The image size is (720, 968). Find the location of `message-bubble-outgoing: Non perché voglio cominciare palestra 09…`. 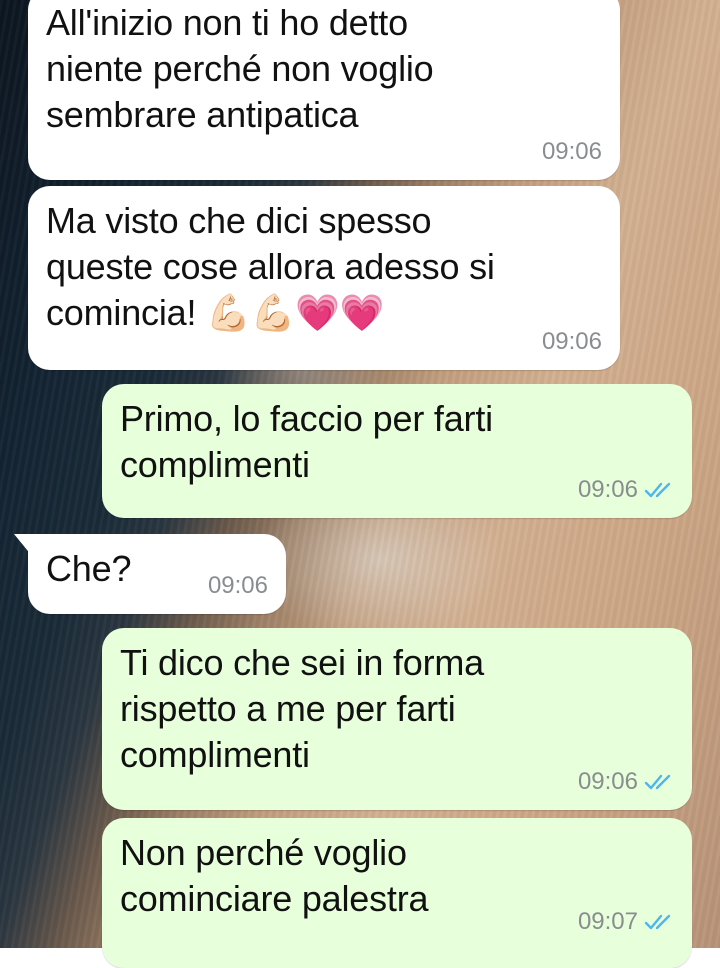

message-bubble-outgoing: Non perché voglio cominciare palestra 09… is located at coordinates (397, 893).